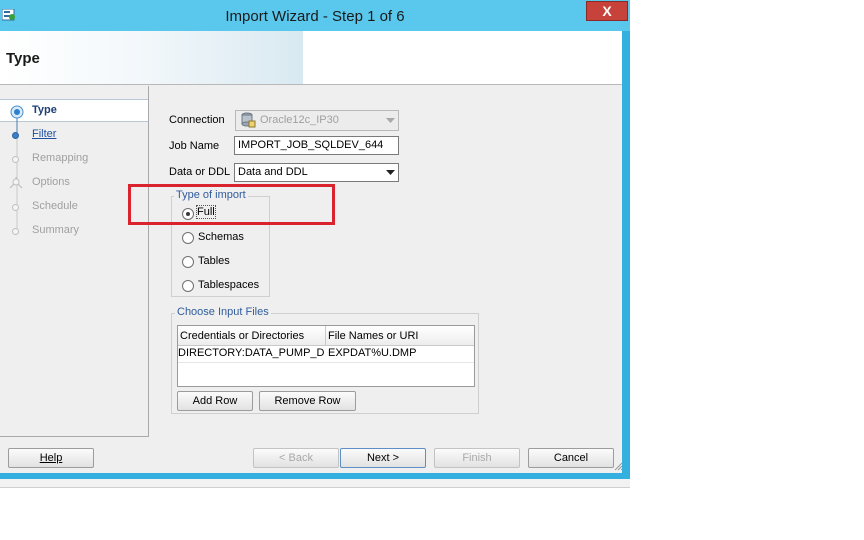  I want to click on cancel-button: Cancel, so click(571, 458).